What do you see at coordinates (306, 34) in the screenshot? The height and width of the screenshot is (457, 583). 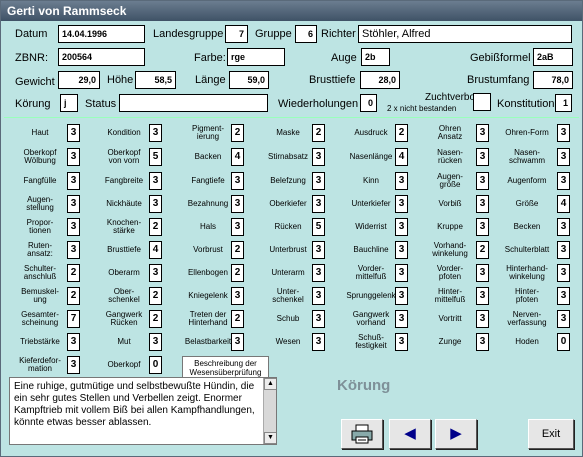 I see `gruppe-field: 6` at bounding box center [306, 34].